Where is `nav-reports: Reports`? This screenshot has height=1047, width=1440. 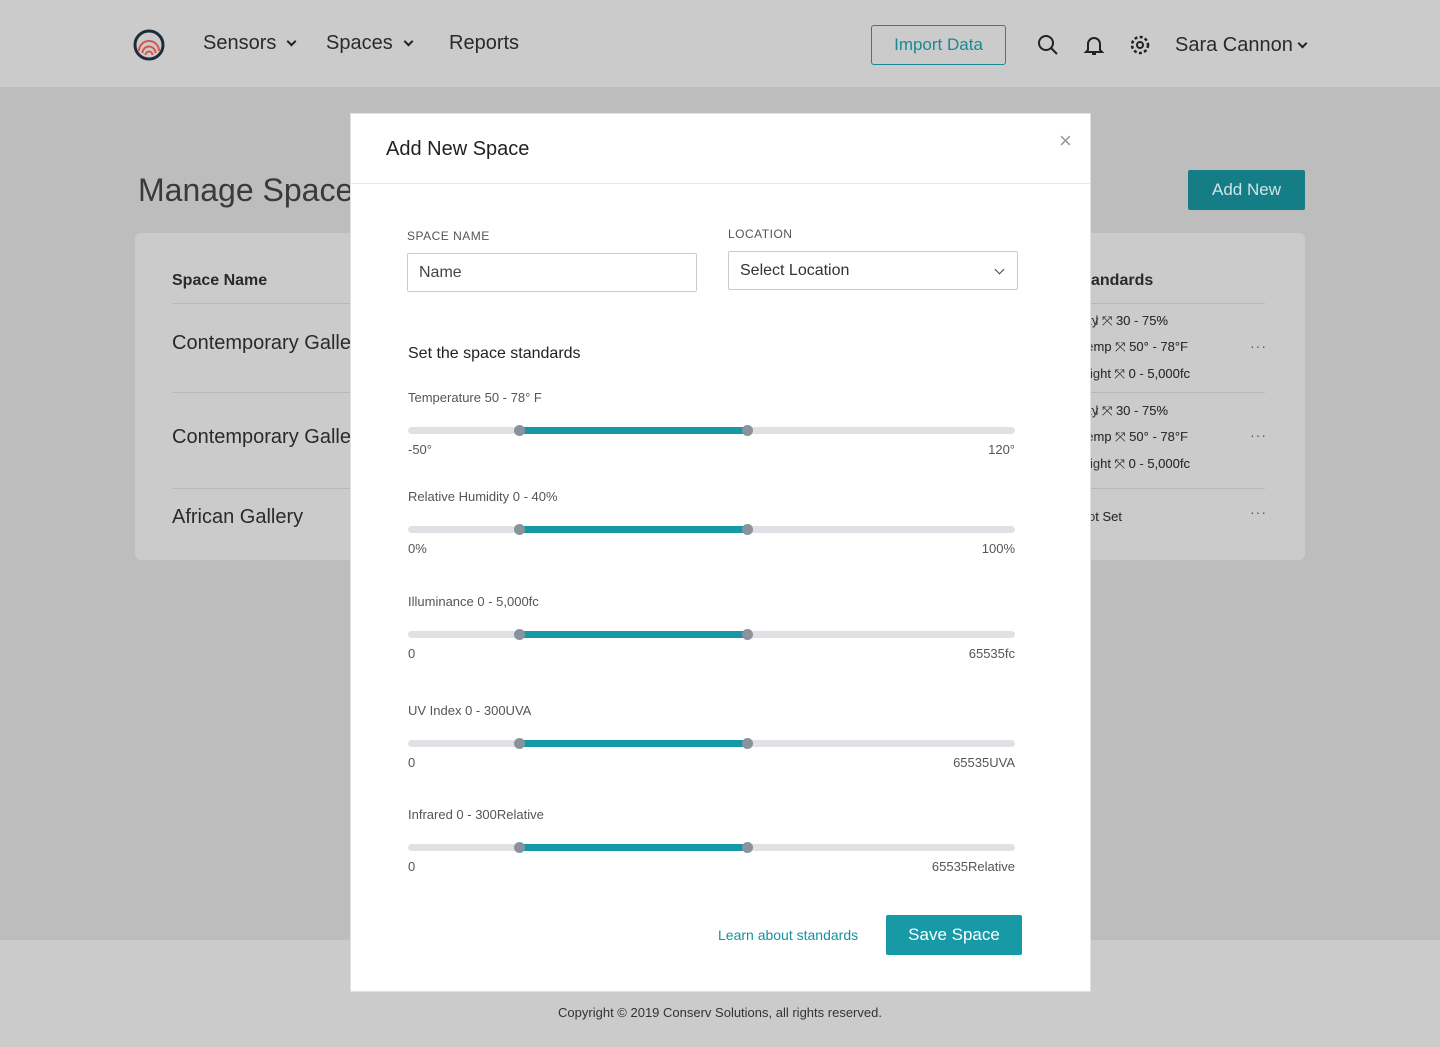 nav-reports: Reports is located at coordinates (484, 43).